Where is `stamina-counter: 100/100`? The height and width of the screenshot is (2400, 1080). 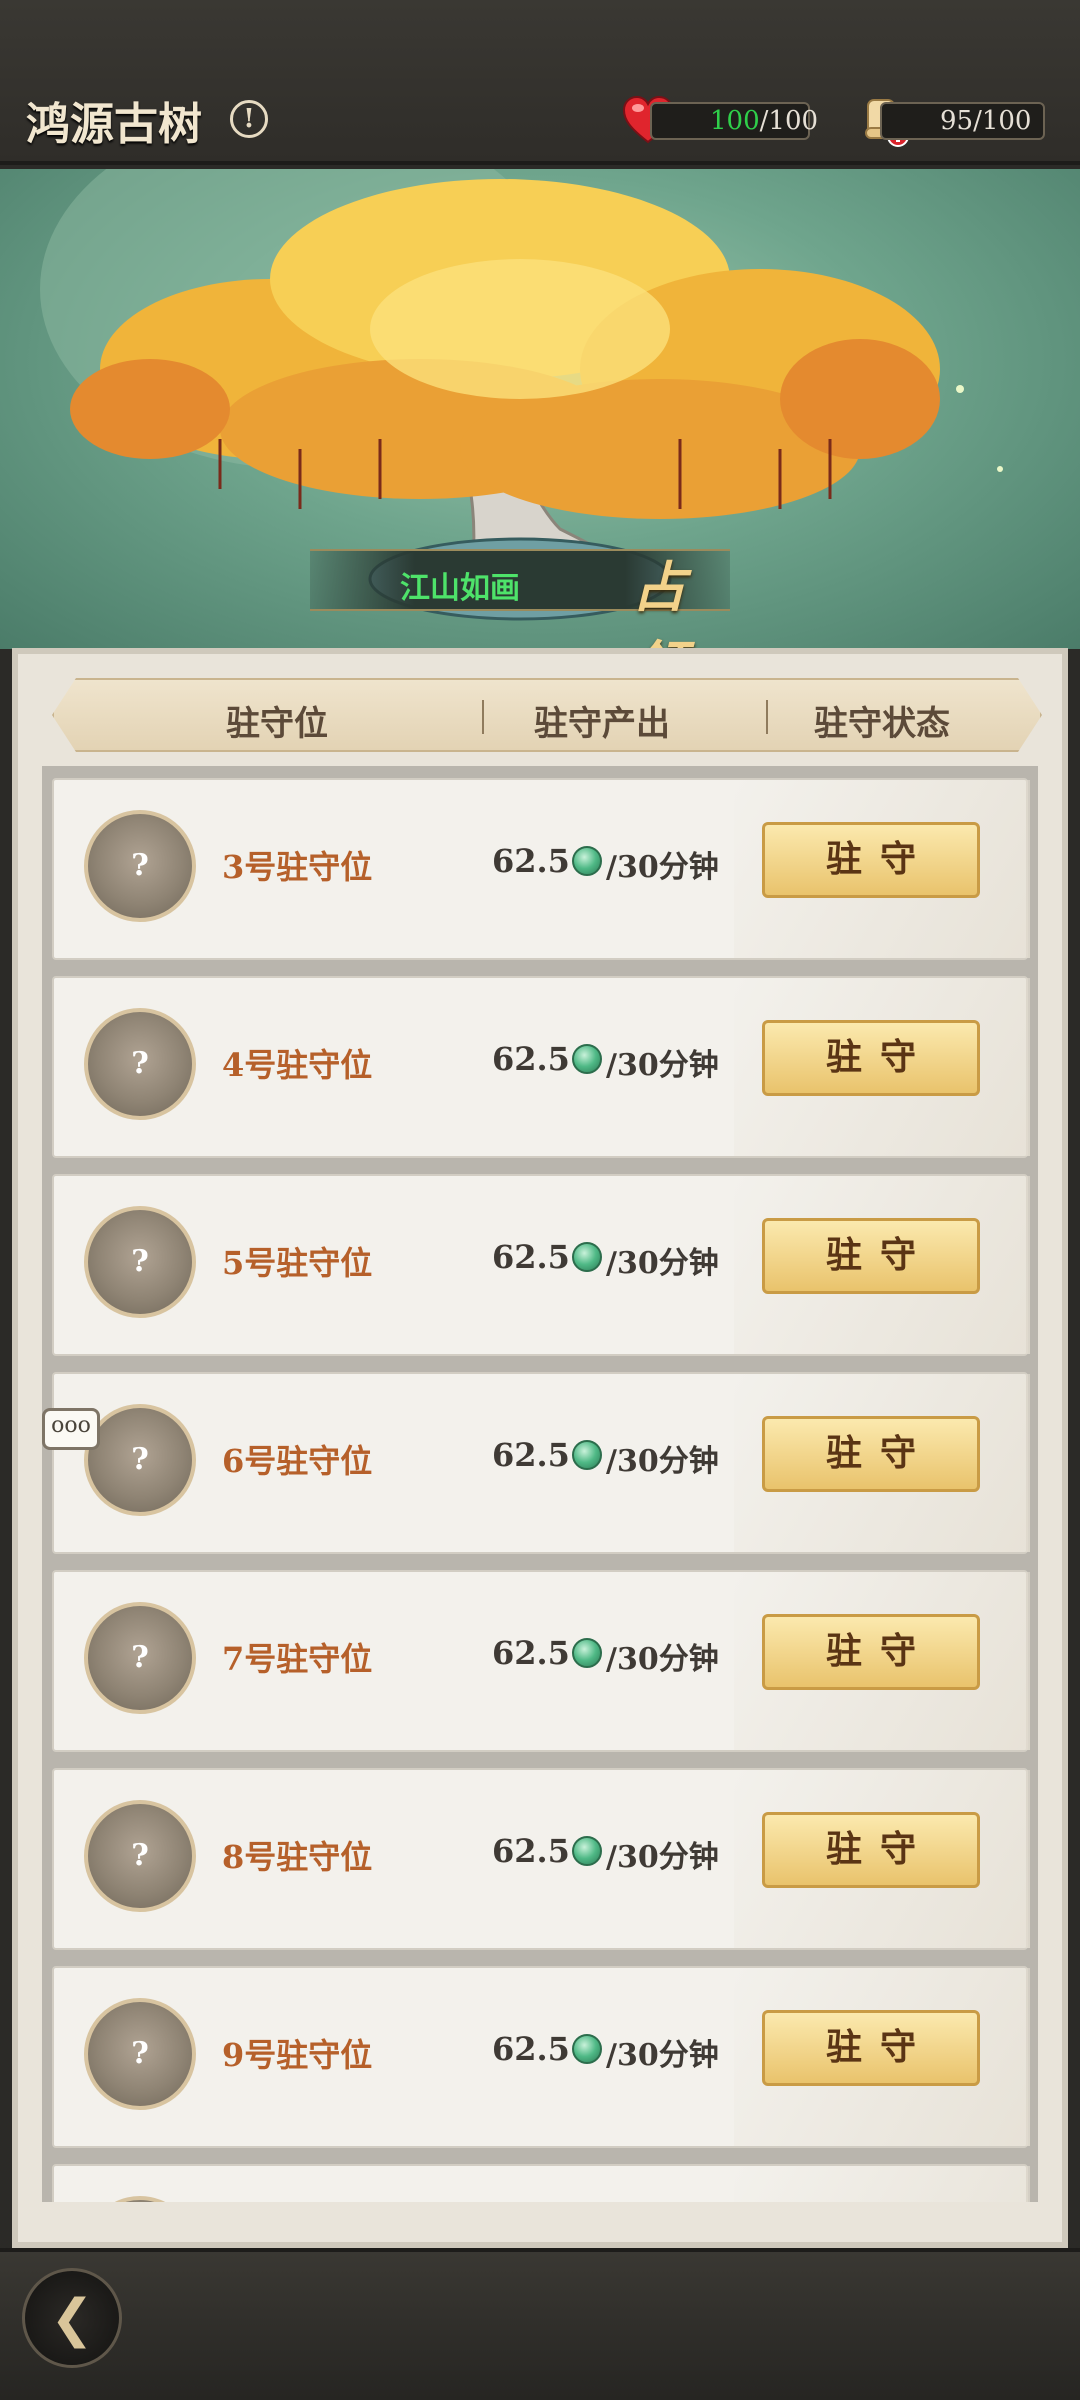
stamina-counter: 100/100 is located at coordinates (734, 121).